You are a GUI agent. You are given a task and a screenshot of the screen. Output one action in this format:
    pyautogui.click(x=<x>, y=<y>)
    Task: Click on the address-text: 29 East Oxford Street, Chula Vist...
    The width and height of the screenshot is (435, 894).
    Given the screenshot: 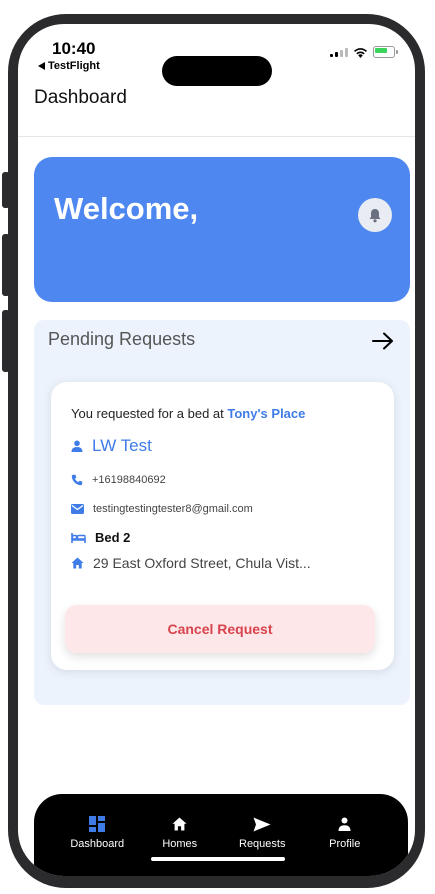 What is the action you would take?
    pyautogui.click(x=202, y=563)
    